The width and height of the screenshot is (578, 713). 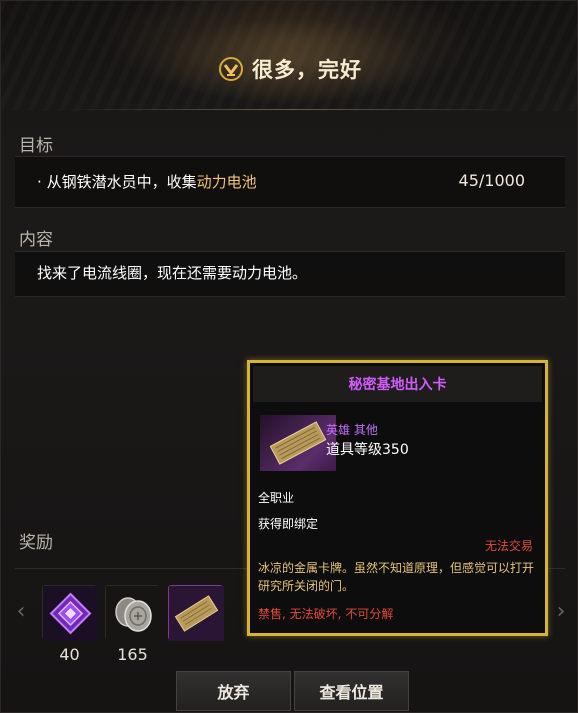 I want to click on silver-coins-icon, so click(x=133, y=613).